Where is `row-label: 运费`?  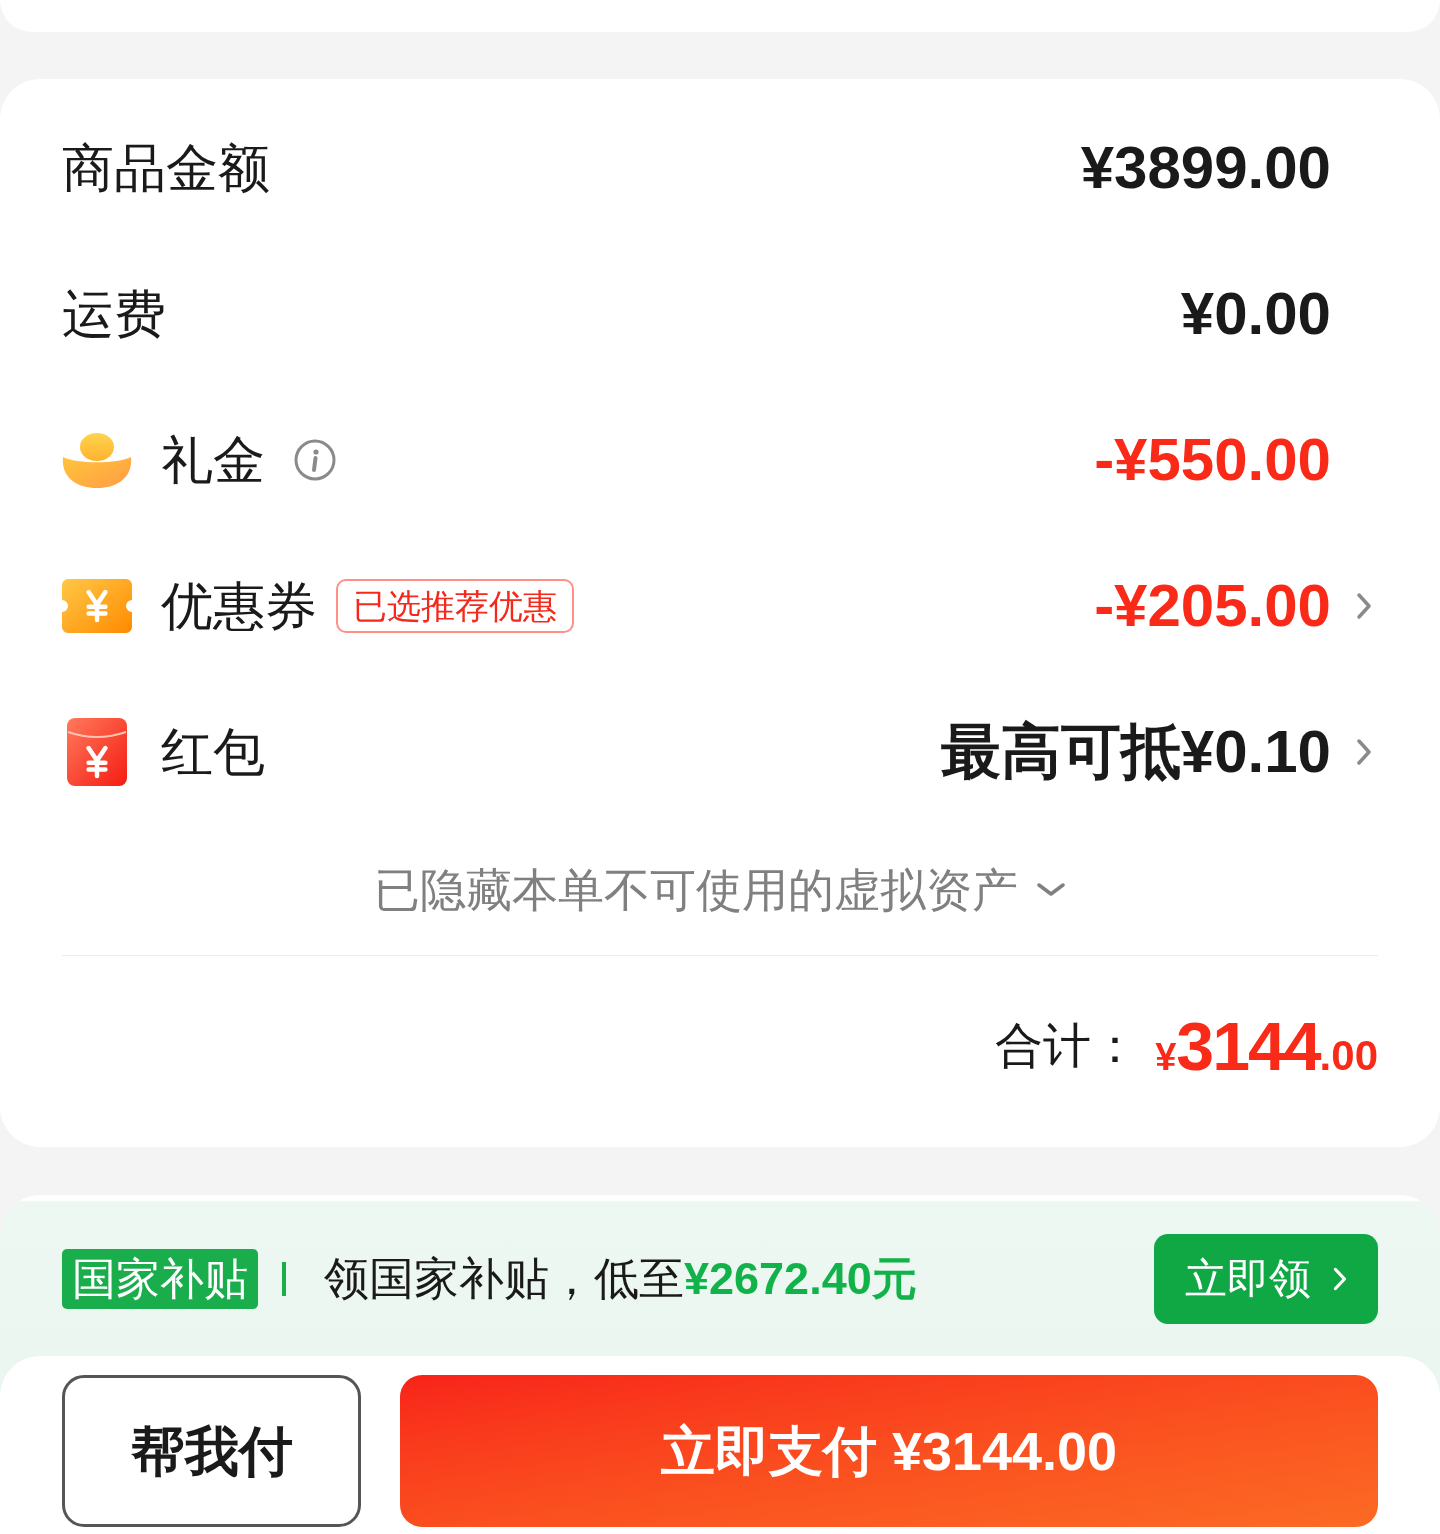
row-label: 运费 is located at coordinates (114, 314).